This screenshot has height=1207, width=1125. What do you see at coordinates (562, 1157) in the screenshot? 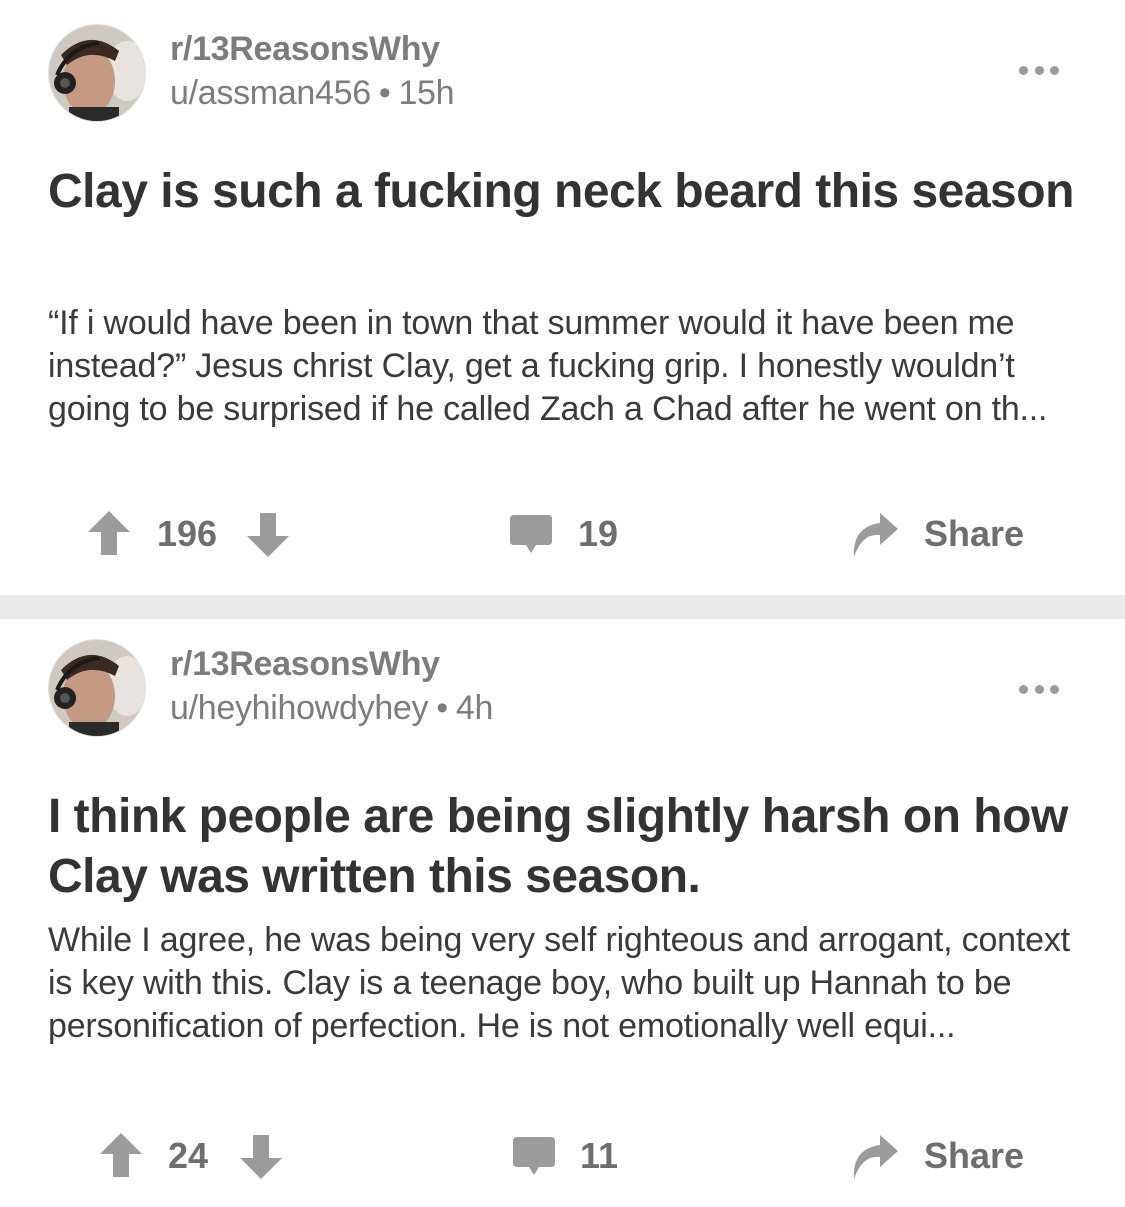
I see `post-actions: 24 11 Share` at bounding box center [562, 1157].